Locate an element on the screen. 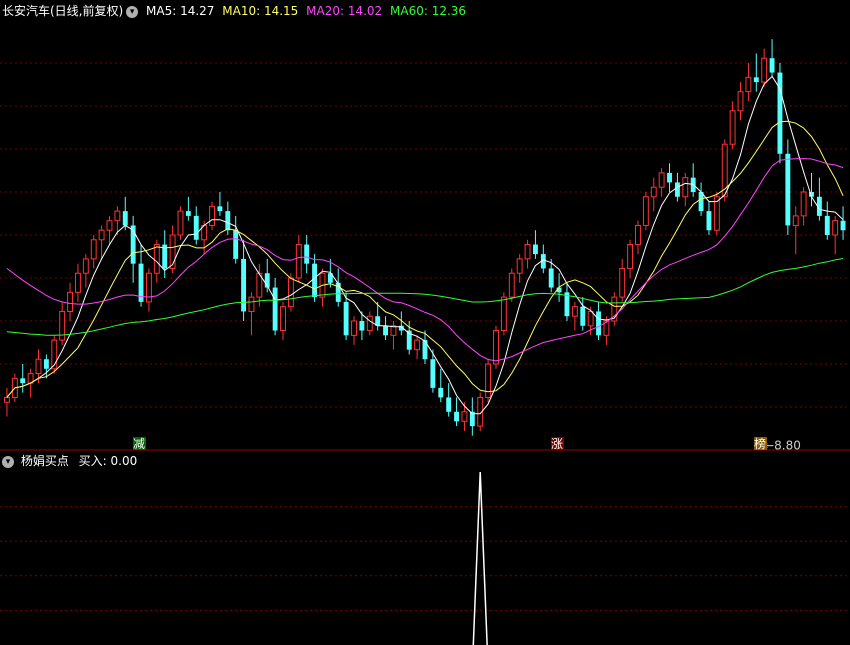 This screenshot has height=645, width=850. indicator-panel is located at coordinates (480, 558).